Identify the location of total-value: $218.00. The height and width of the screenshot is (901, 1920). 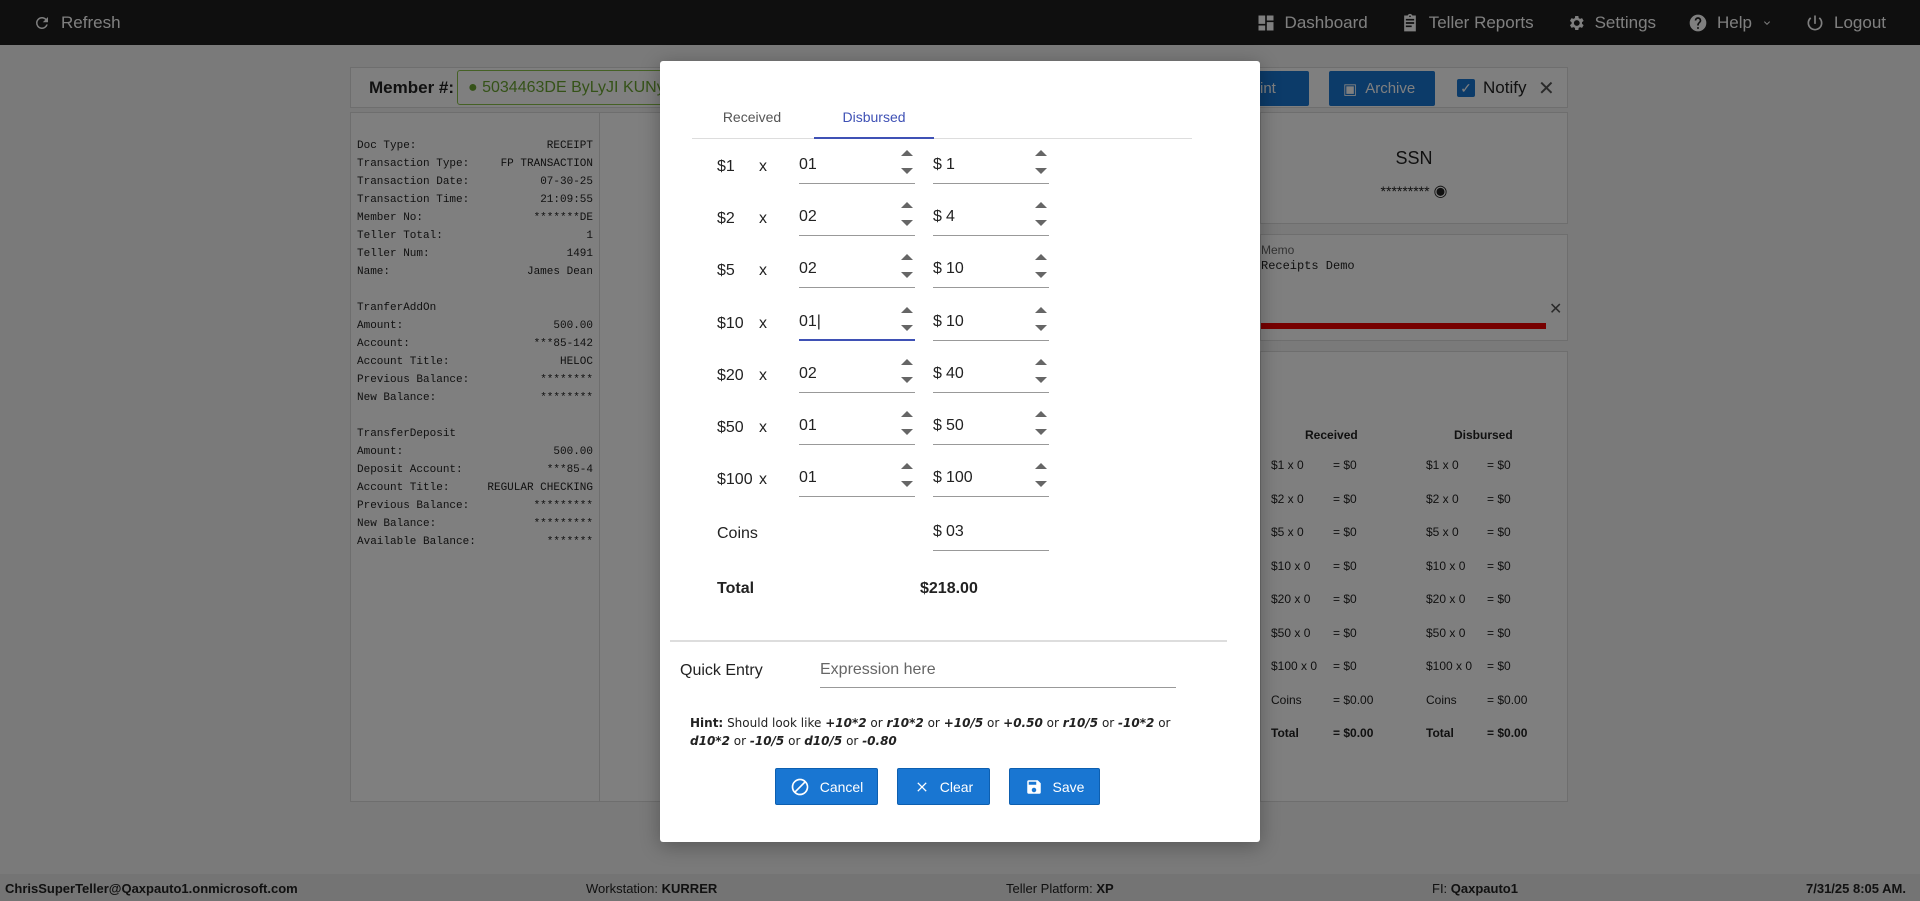
(949, 588).